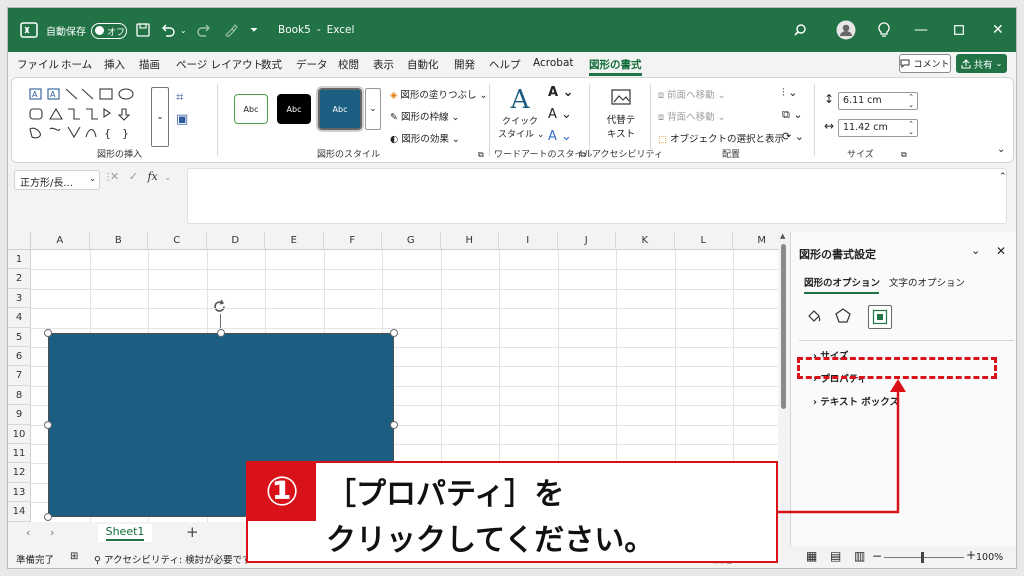  Describe the element at coordinates (19, 415) in the screenshot. I see `row-header: 9` at that location.